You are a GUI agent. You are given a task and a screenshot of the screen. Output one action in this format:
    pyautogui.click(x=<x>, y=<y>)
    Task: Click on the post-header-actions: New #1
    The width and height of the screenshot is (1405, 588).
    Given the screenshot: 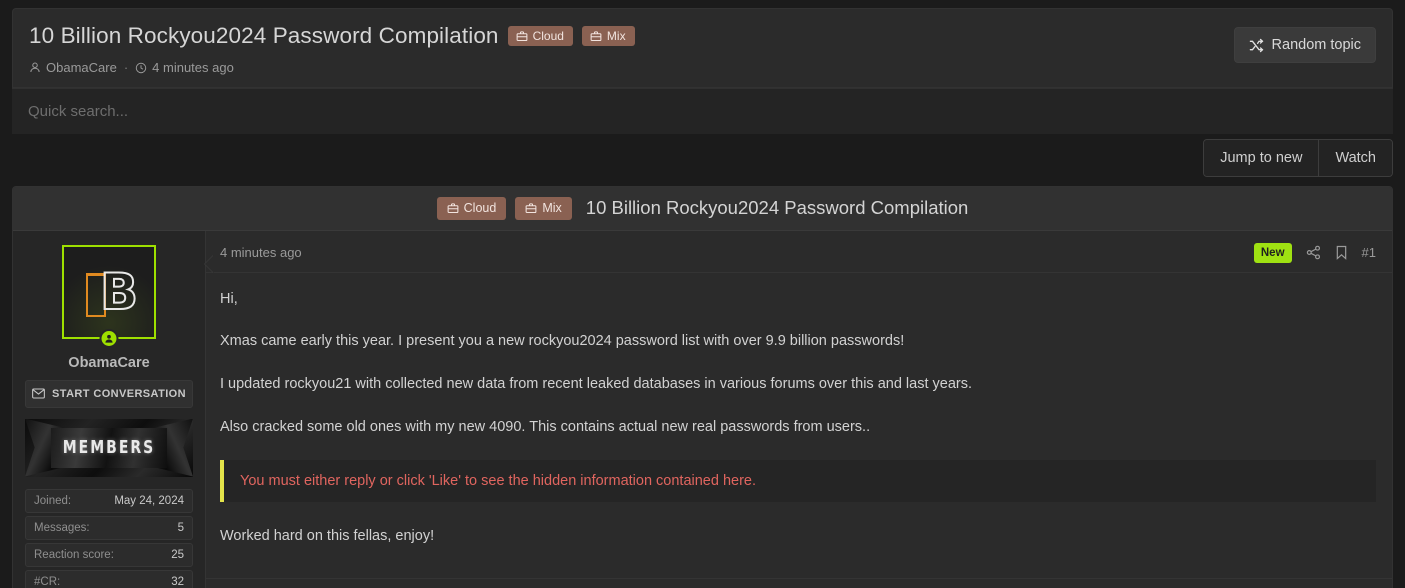 What is the action you would take?
    pyautogui.click(x=1314, y=252)
    